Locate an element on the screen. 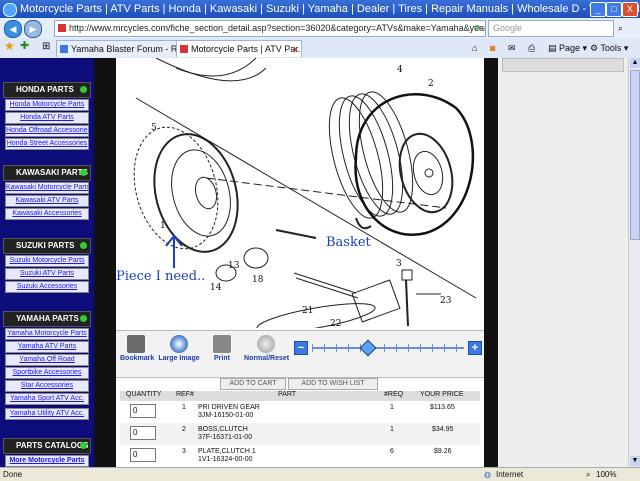 The image size is (640, 481). print-button: Print is located at coordinates (222, 348).